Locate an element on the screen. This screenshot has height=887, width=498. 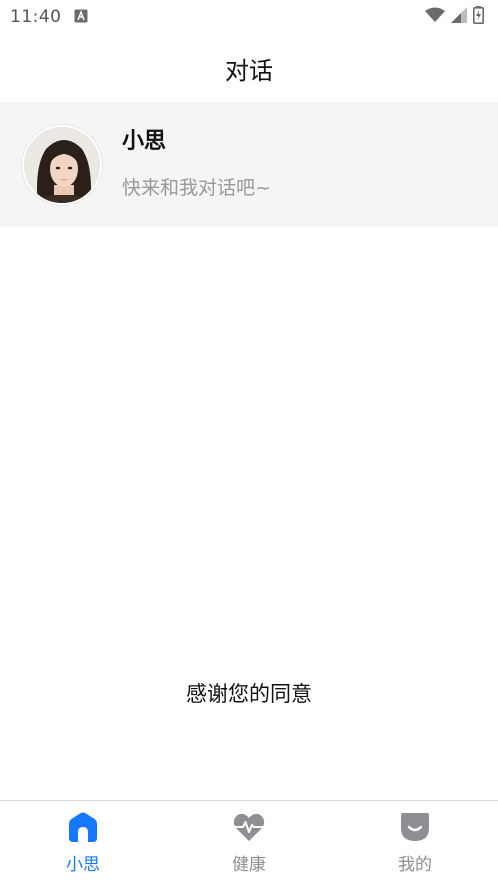
a-notification-icon is located at coordinates (81, 17).